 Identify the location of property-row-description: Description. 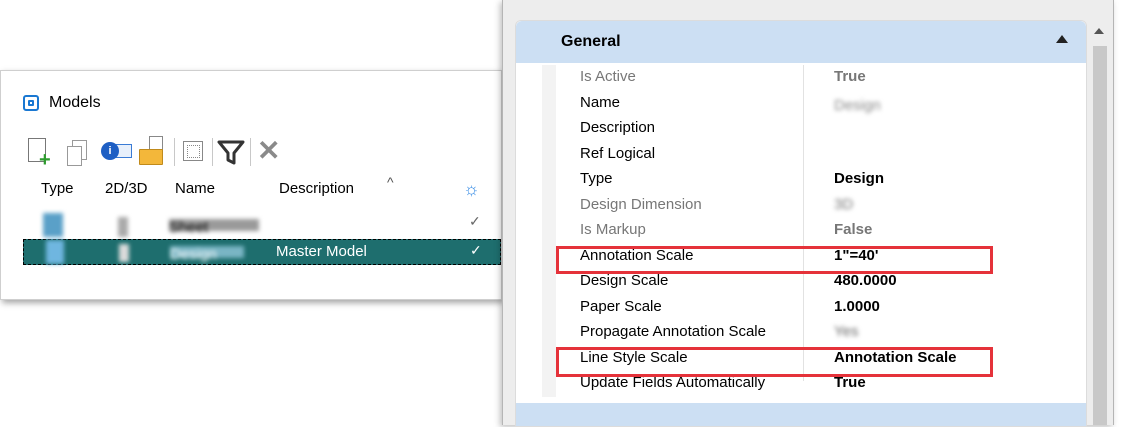
(814, 129).